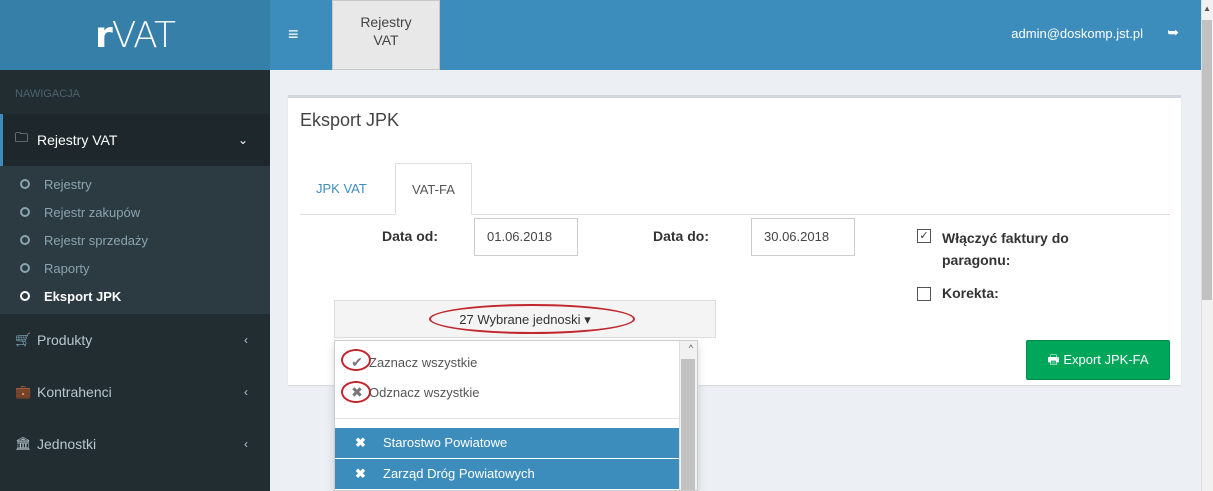  What do you see at coordinates (22, 137) in the screenshot?
I see `folder-icon: 🗀` at bounding box center [22, 137].